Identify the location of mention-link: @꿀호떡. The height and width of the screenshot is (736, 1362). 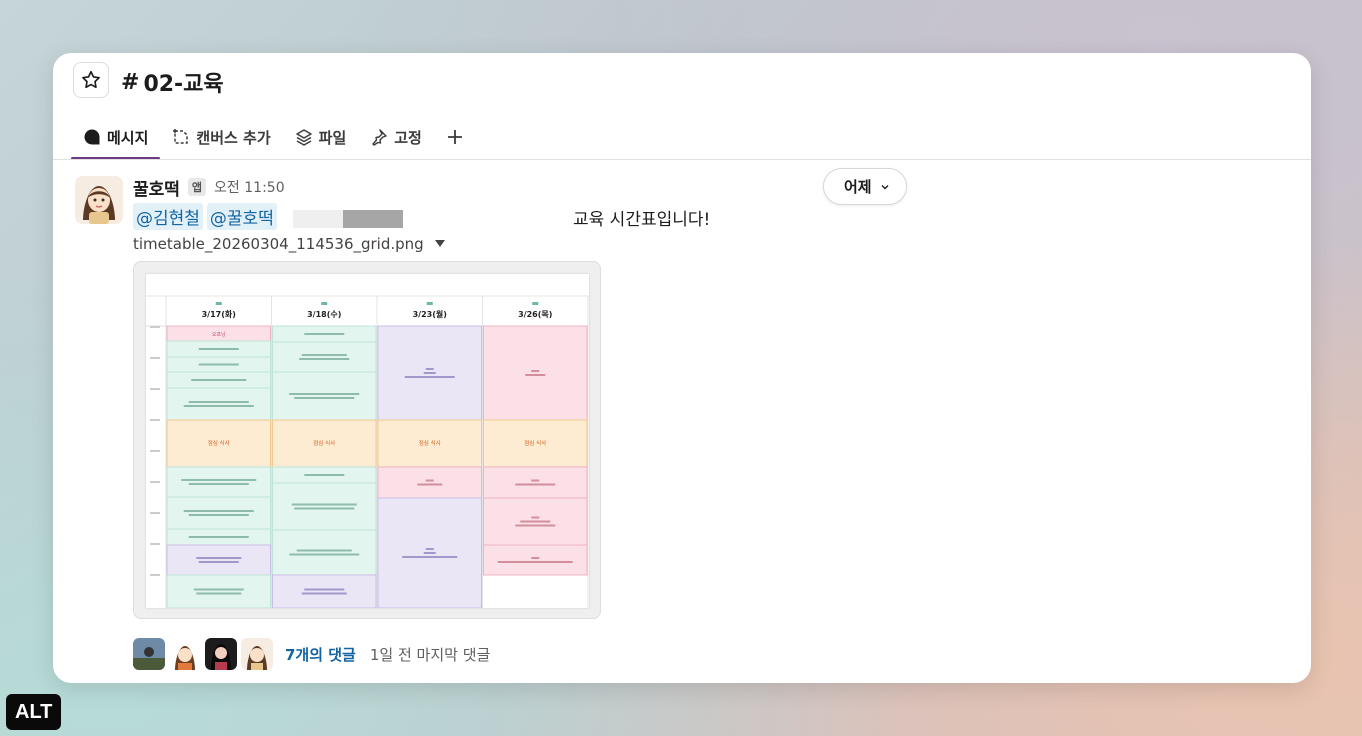
(241, 216).